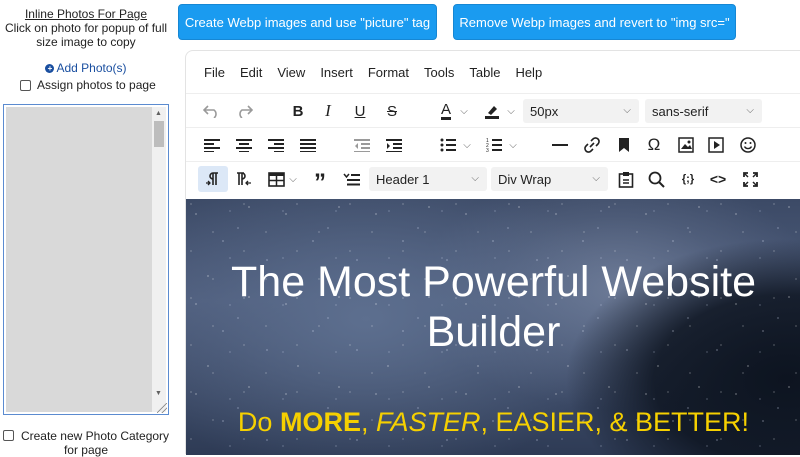 This screenshot has width=800, height=457. Describe the element at coordinates (244, 145) in the screenshot. I see `align-center-icon` at that location.